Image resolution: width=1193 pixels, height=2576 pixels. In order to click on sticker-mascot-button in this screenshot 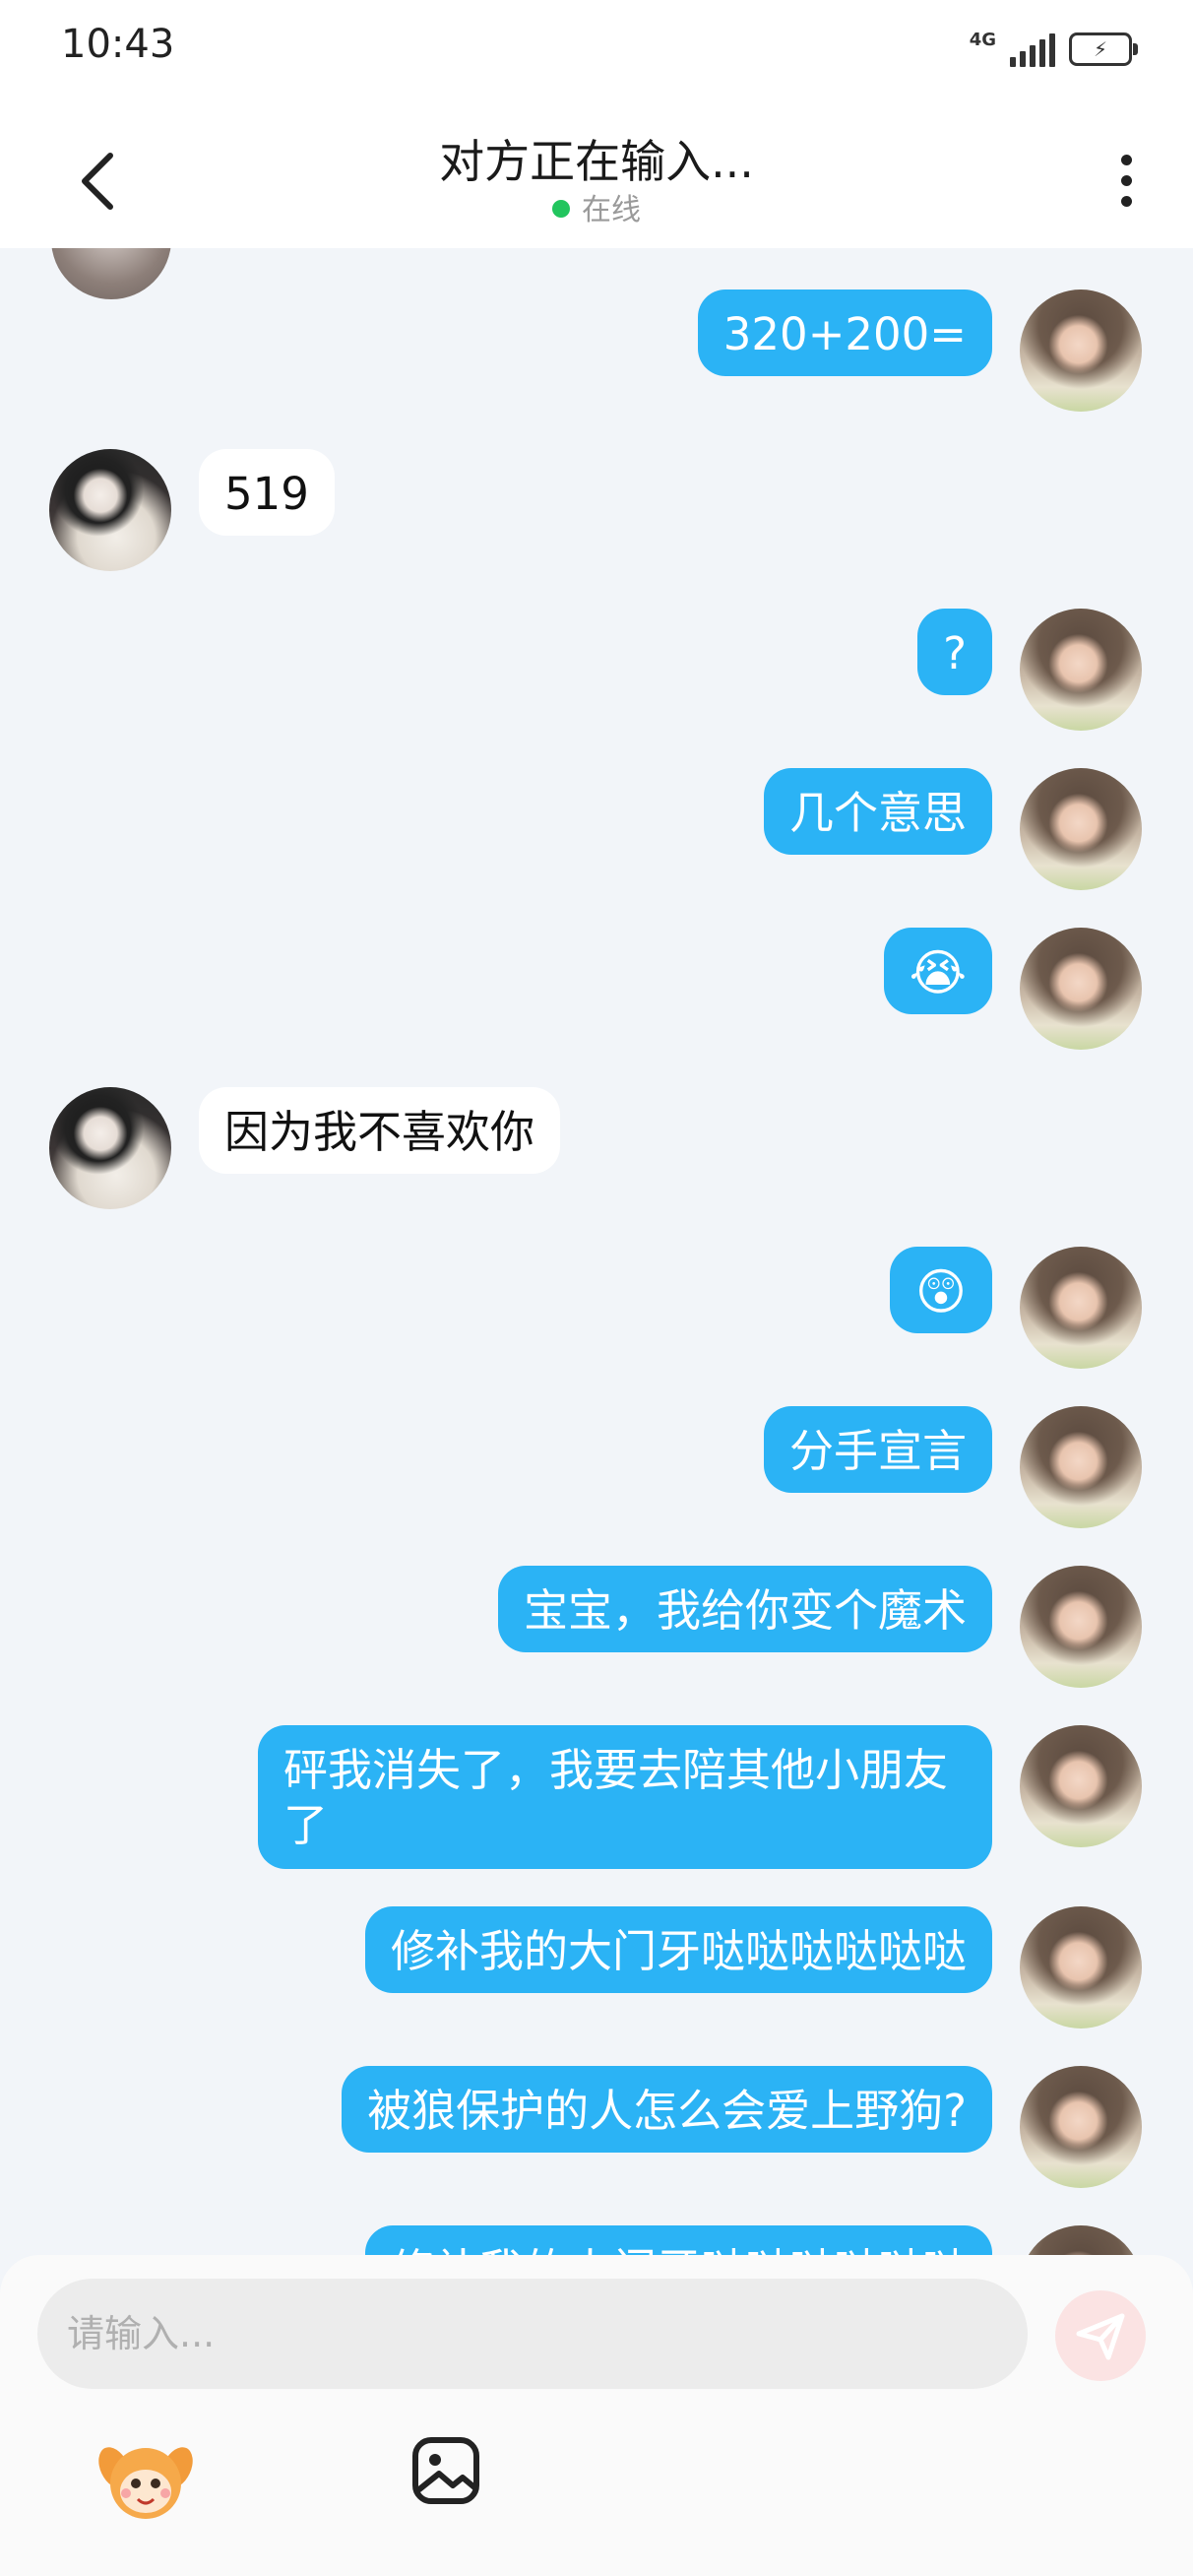, I will do `click(145, 2477)`.